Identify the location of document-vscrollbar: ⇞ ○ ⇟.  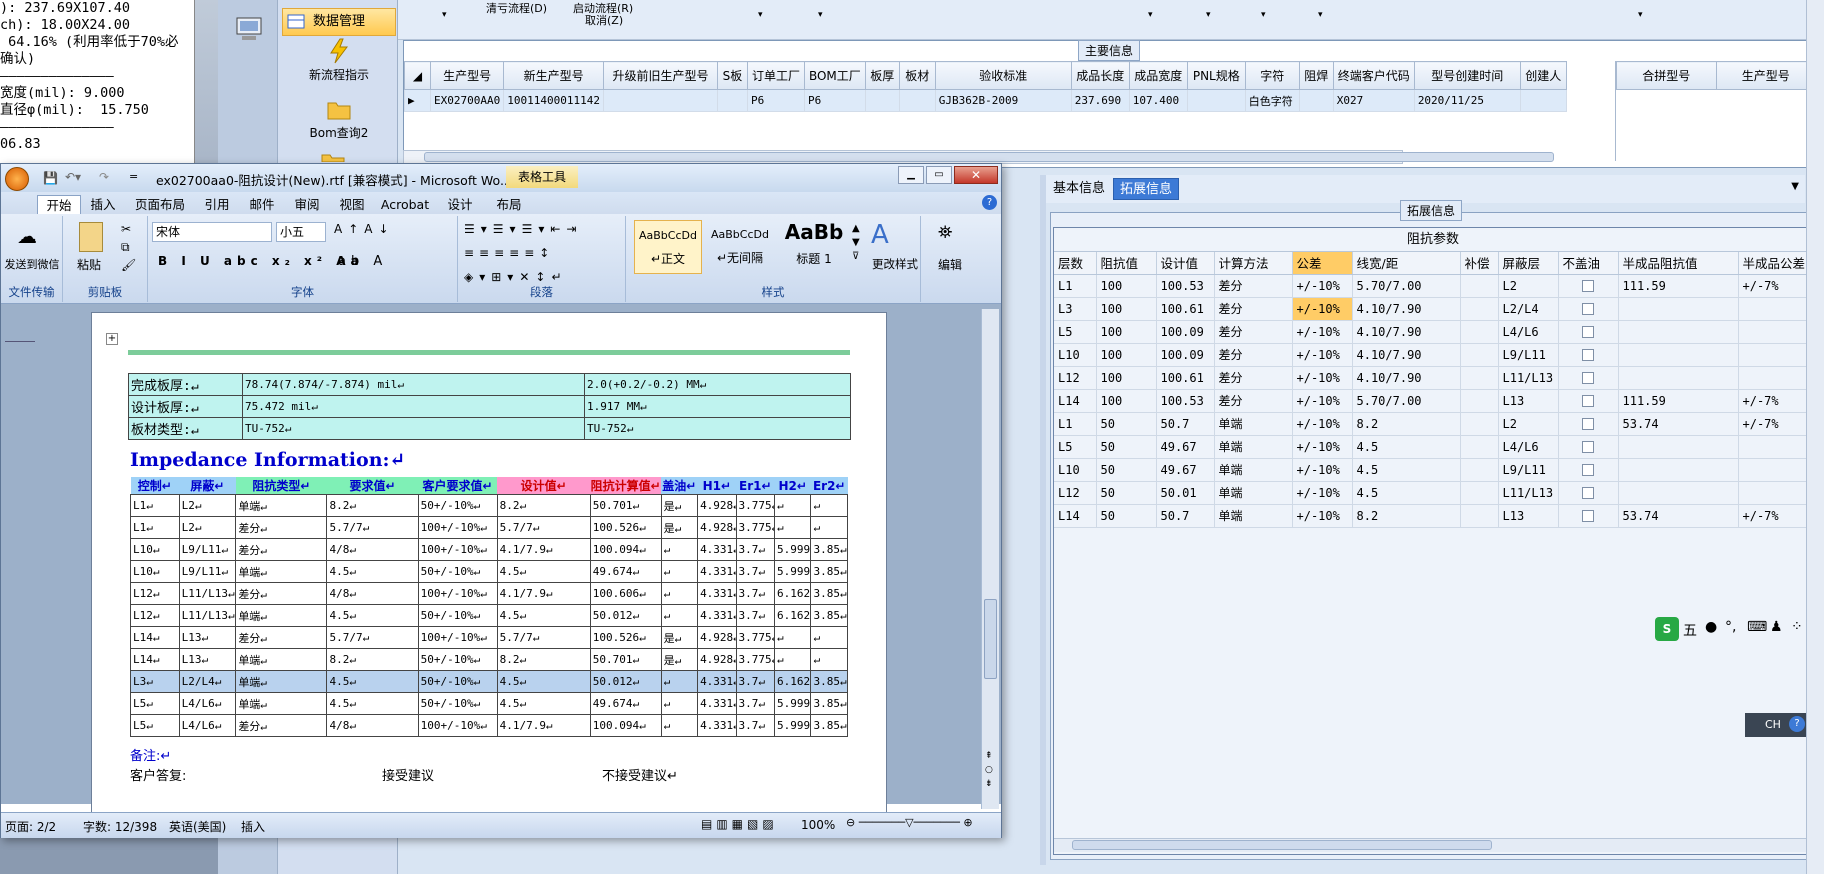
(990, 559).